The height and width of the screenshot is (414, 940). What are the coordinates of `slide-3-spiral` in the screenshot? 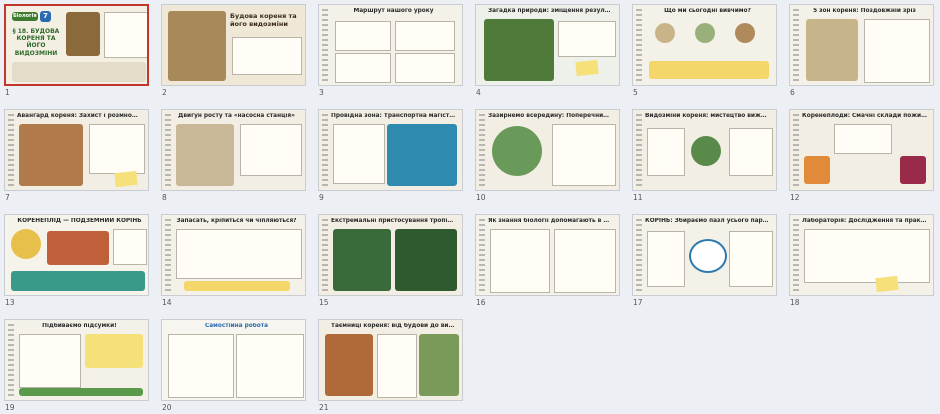 It's located at (325, 45).